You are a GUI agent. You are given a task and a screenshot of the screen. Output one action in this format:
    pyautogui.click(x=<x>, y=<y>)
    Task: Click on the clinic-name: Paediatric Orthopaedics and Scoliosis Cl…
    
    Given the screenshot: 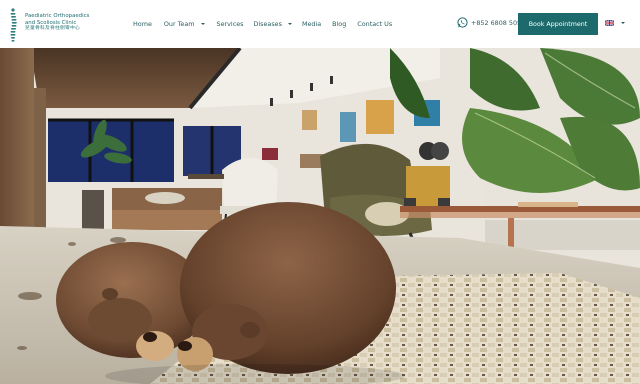 What is the action you would take?
    pyautogui.click(x=72, y=23)
    